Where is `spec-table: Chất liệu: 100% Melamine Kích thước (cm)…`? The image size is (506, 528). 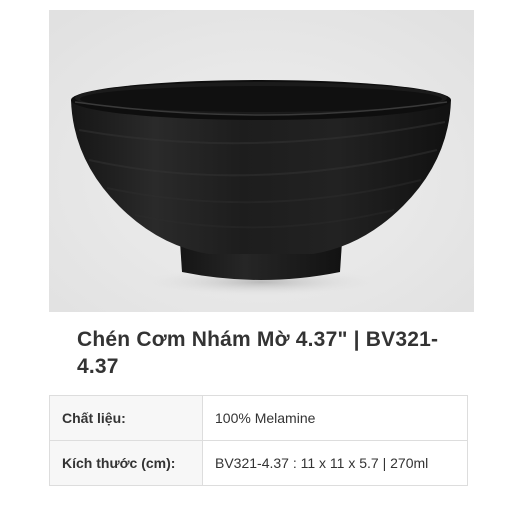 spec-table: Chất liệu: 100% Melamine Kích thước (cm)… is located at coordinates (258, 440).